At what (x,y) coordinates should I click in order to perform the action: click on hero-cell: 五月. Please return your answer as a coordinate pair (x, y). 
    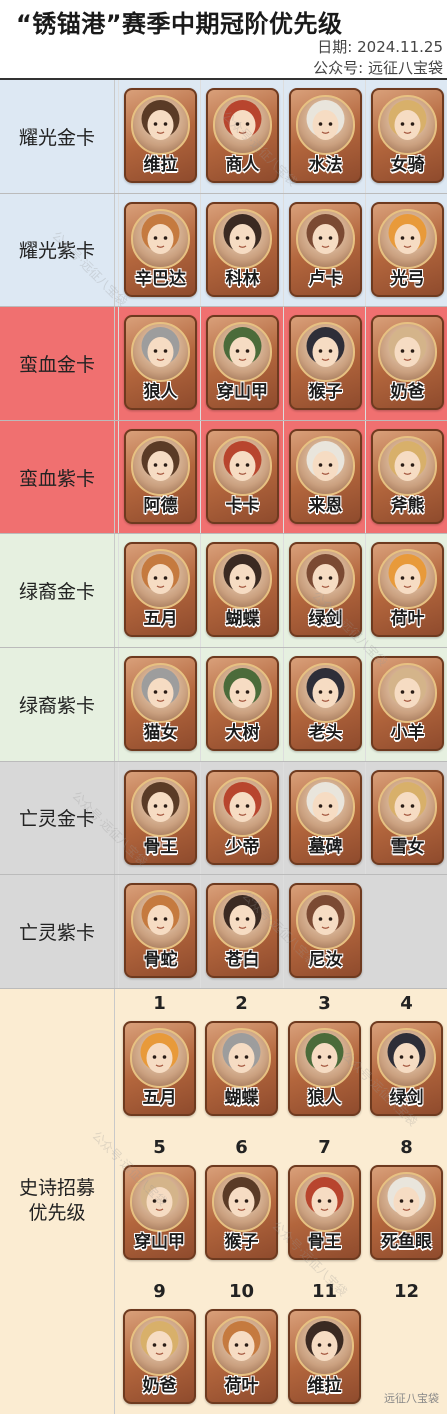
    Looking at the image, I should click on (159, 590).